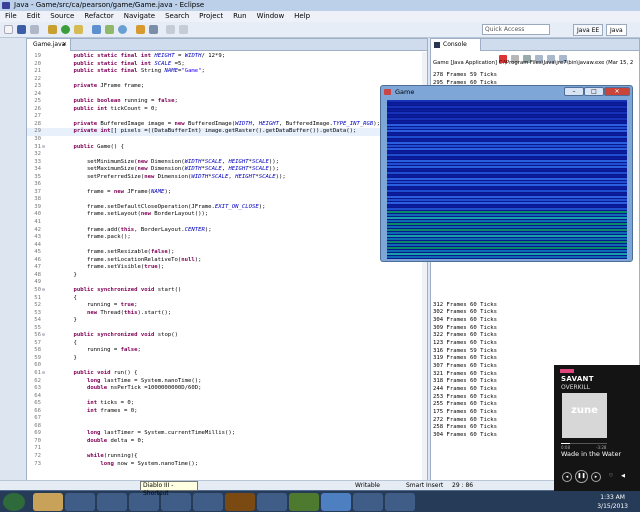 The width and height of the screenshot is (640, 512). I want to click on java-taskbar-icon, so click(400, 502).